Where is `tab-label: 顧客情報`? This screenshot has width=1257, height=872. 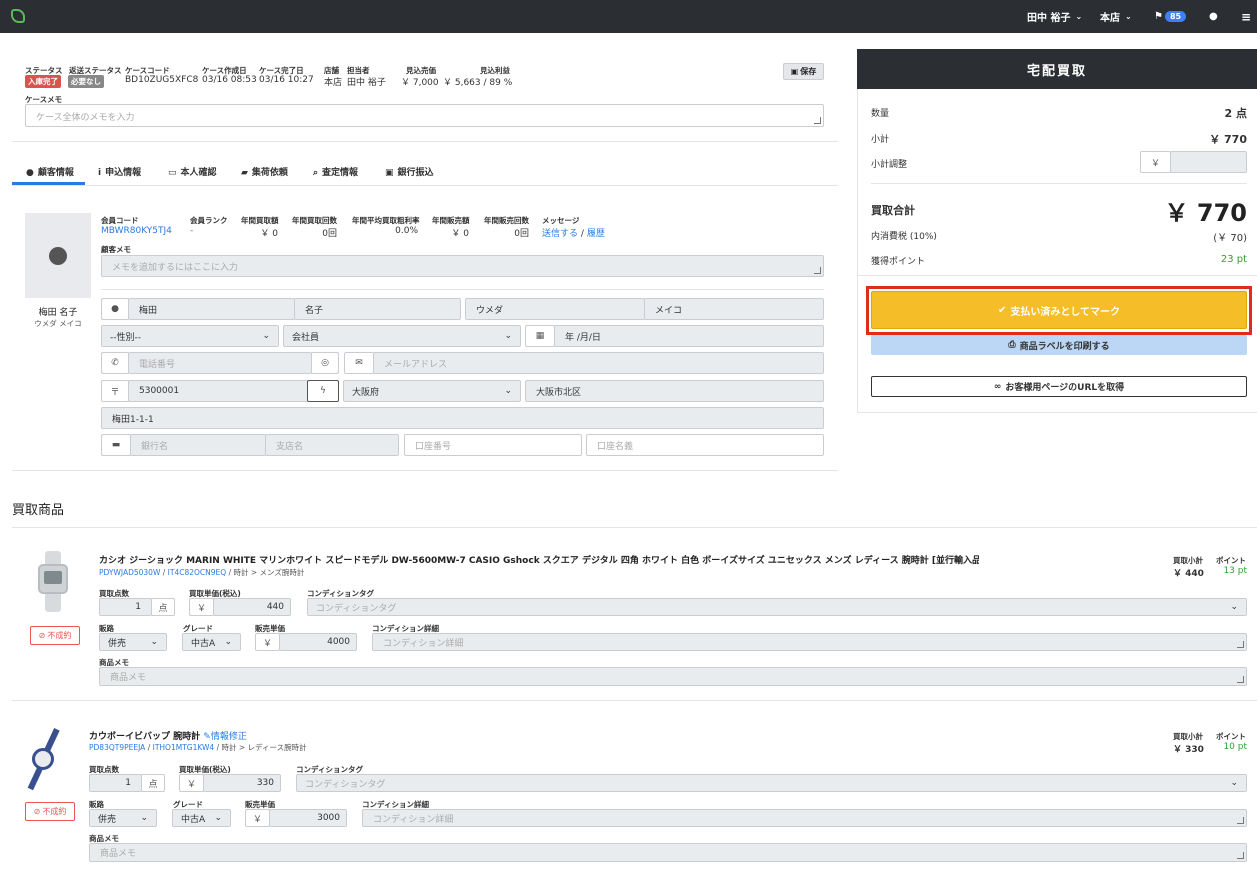 tab-label: 顧客情報 is located at coordinates (55, 173).